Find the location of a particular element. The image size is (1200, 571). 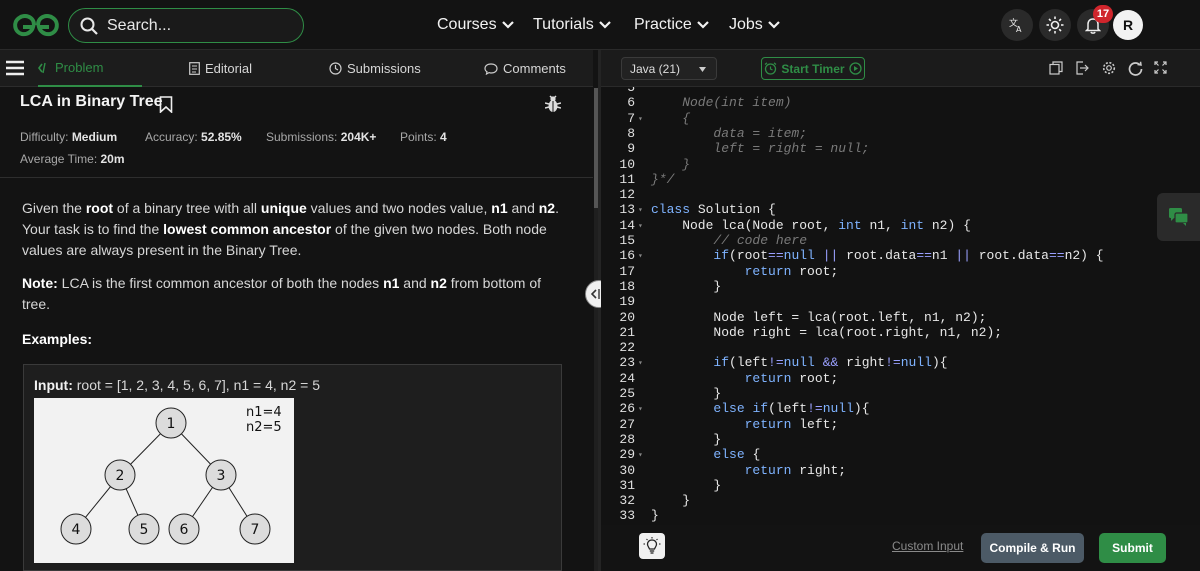

line-number: 18 is located at coordinates (627, 286).